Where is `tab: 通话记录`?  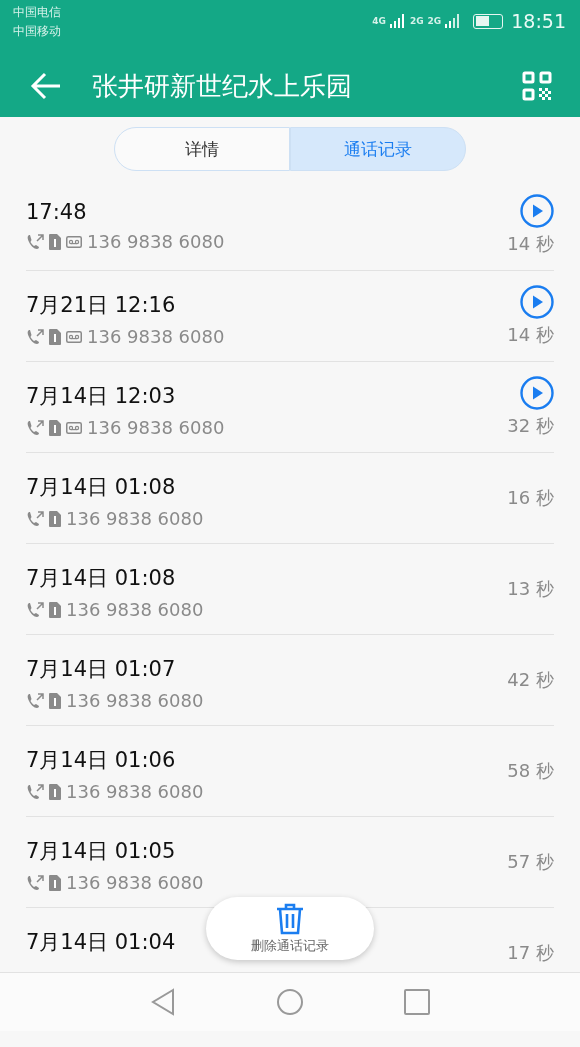
tab: 通话记录 is located at coordinates (378, 149).